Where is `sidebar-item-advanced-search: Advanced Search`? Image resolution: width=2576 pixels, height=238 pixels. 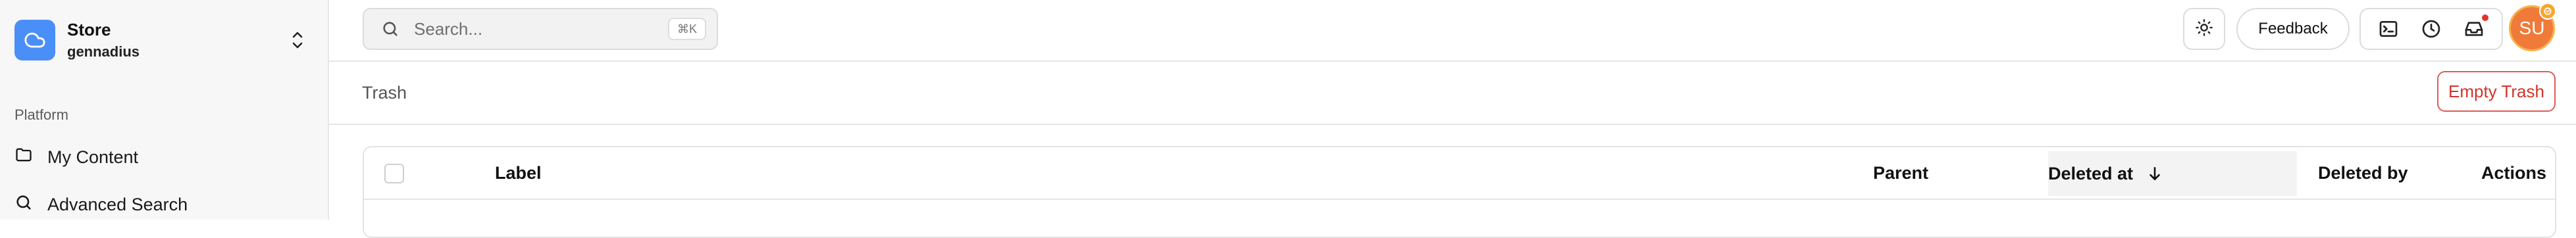
sidebar-item-advanced-search: Advanced Search is located at coordinates (101, 204).